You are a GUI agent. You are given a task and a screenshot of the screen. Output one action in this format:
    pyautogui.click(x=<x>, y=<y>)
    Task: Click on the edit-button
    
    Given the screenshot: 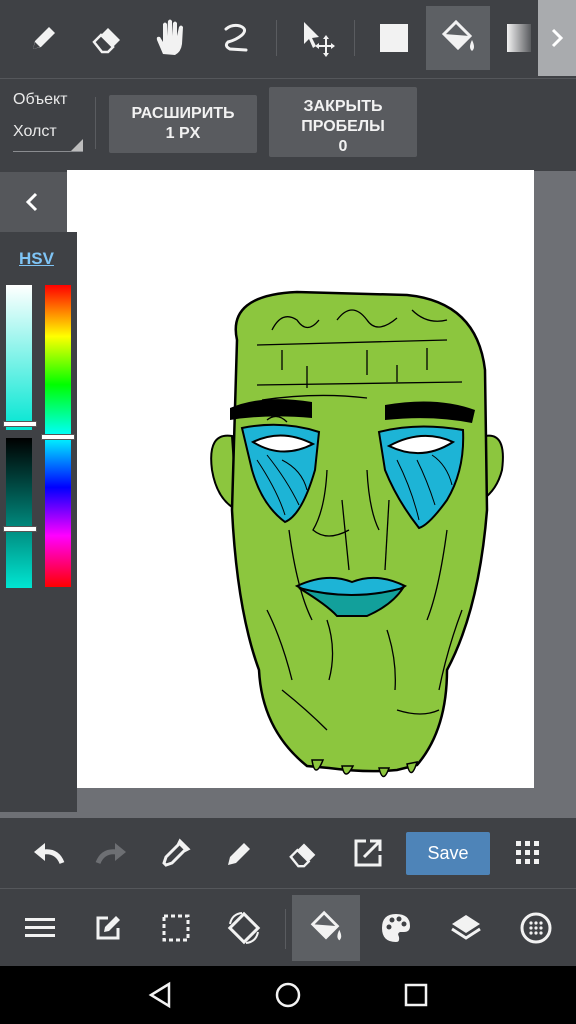 What is the action you would take?
    pyautogui.click(x=108, y=928)
    